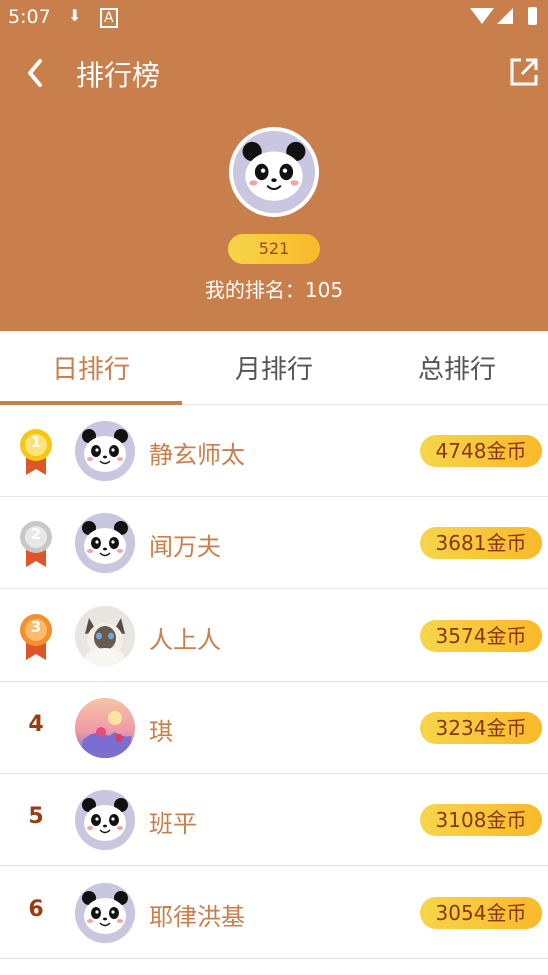  I want to click on coin-score-badge: 3681金币, so click(481, 543).